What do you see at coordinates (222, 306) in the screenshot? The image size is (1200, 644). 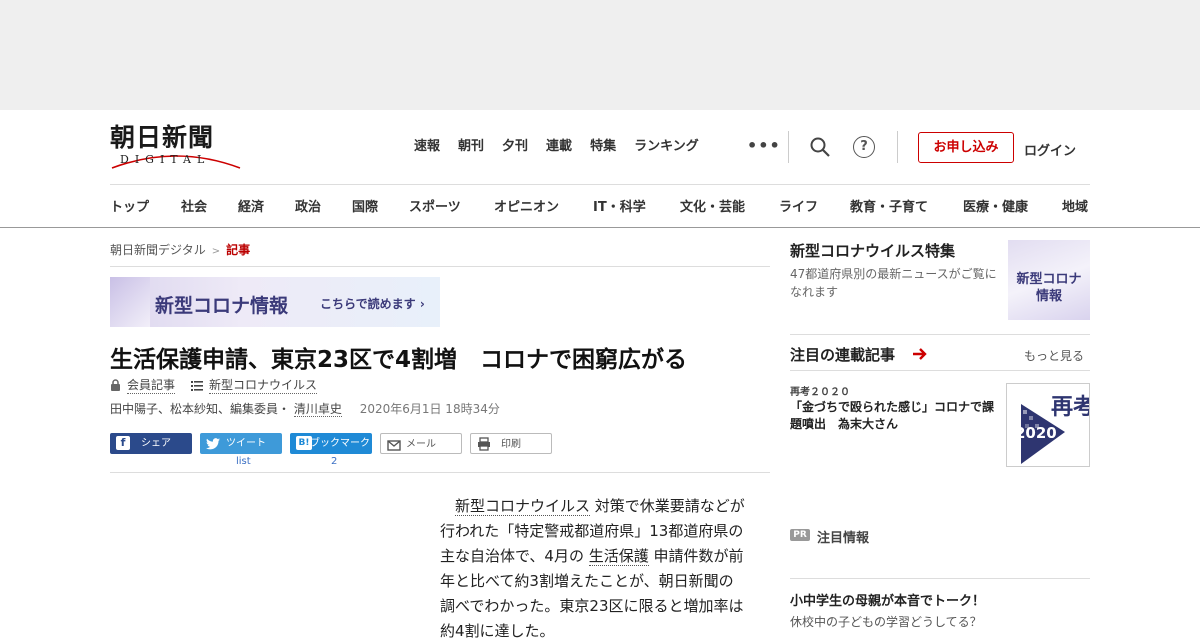 I see `banner-title: 新型コロナ情報` at bounding box center [222, 306].